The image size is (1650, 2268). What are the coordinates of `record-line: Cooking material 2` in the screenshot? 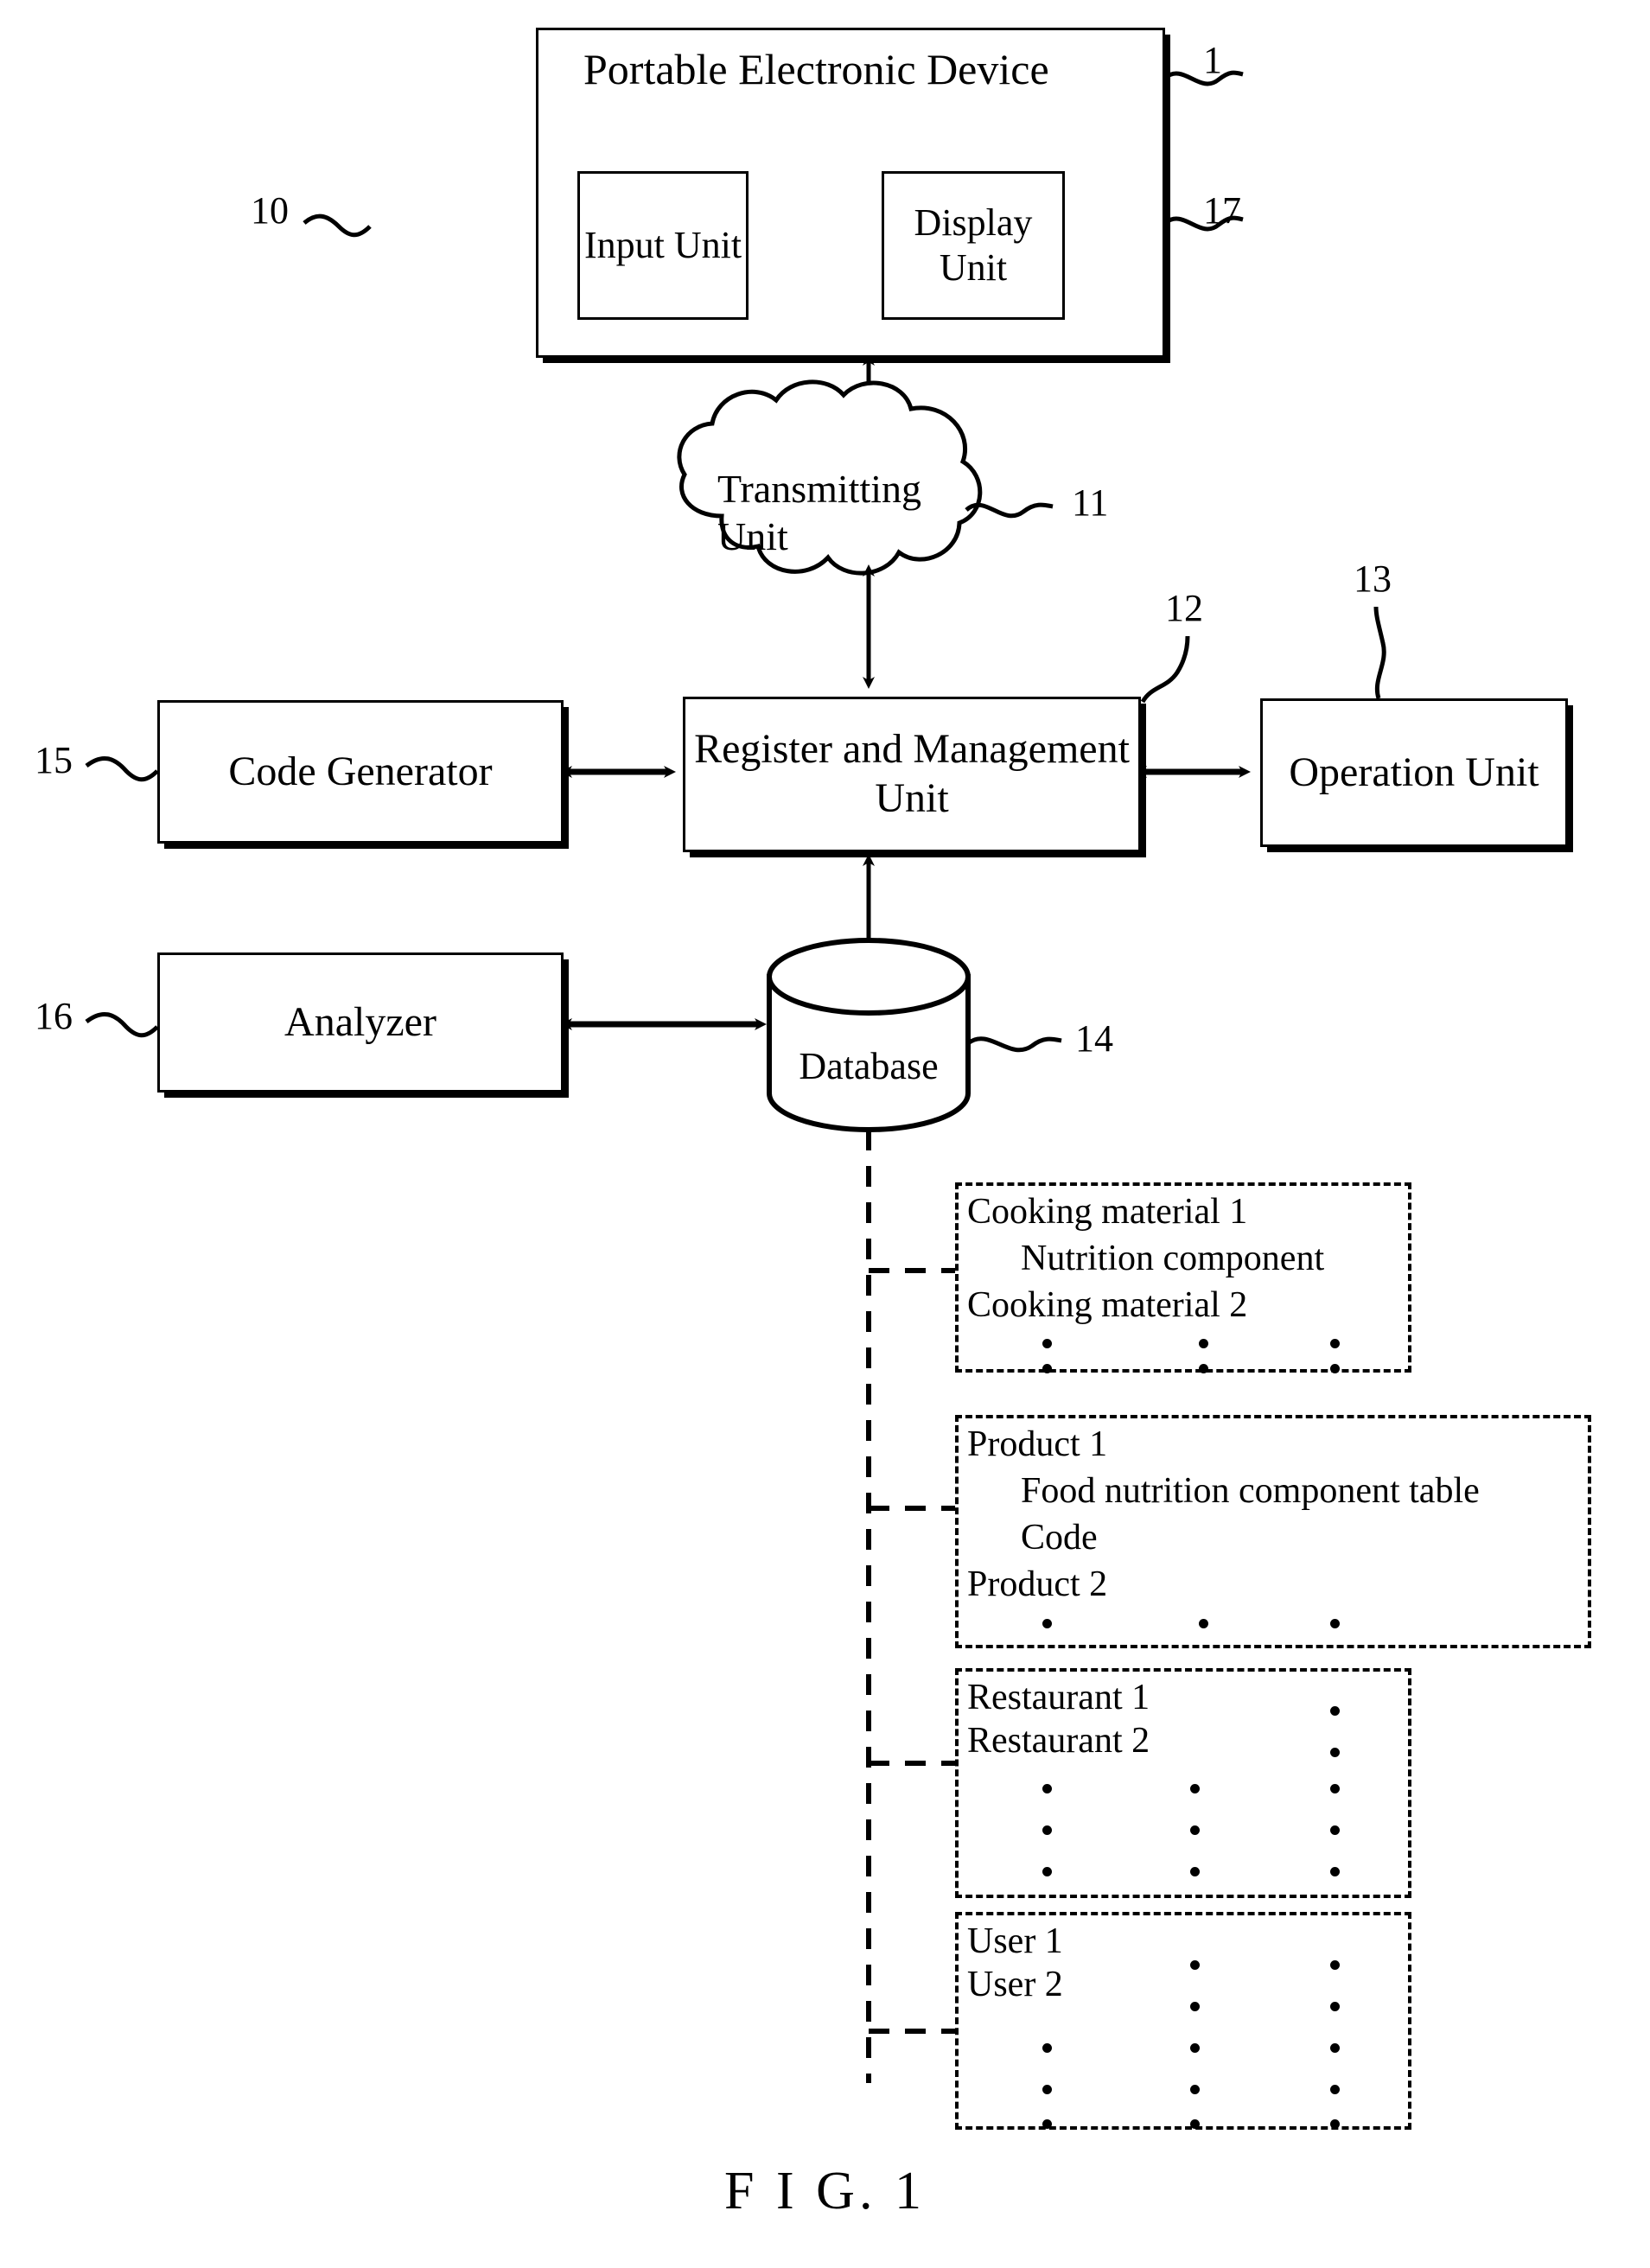 It's located at (1107, 1305).